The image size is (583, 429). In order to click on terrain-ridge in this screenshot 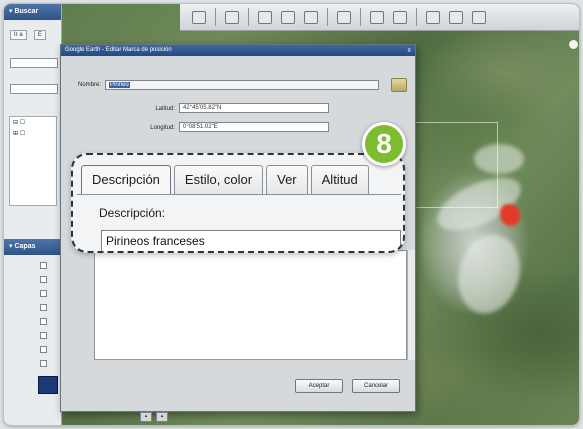, I will do `click(489, 274)`.